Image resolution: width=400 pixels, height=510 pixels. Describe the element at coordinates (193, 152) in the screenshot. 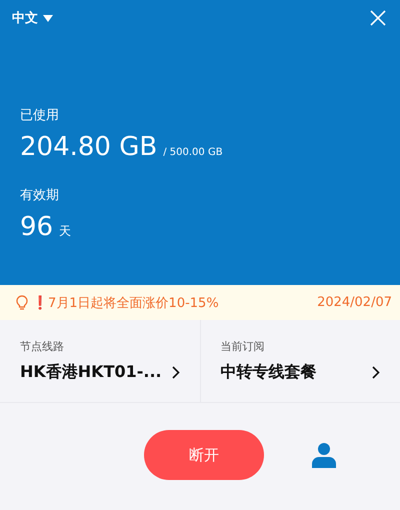

I see `total-amount: / 500.00 GB` at that location.